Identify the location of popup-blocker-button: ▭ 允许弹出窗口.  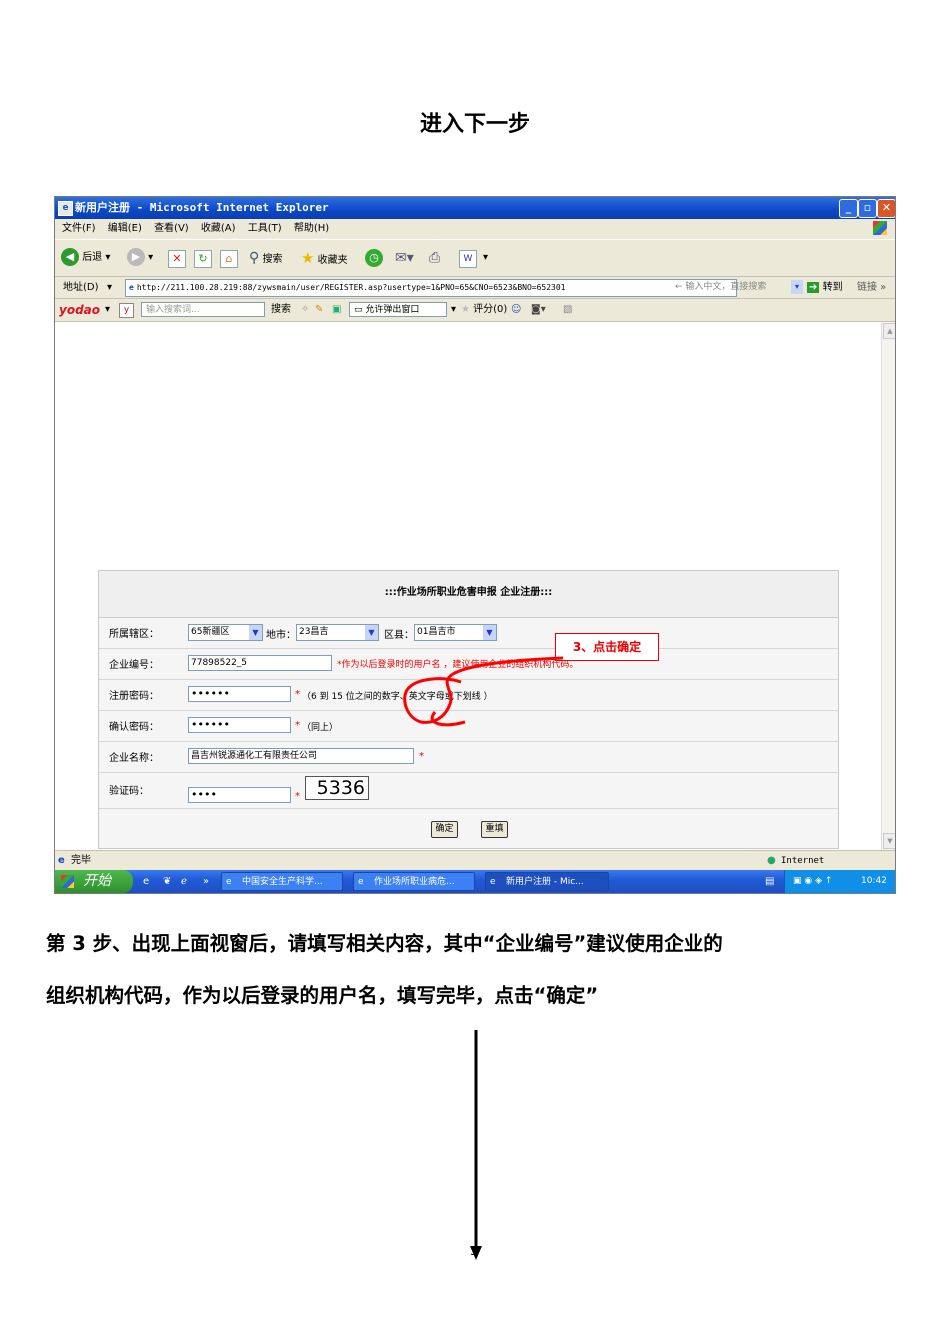
(398, 309).